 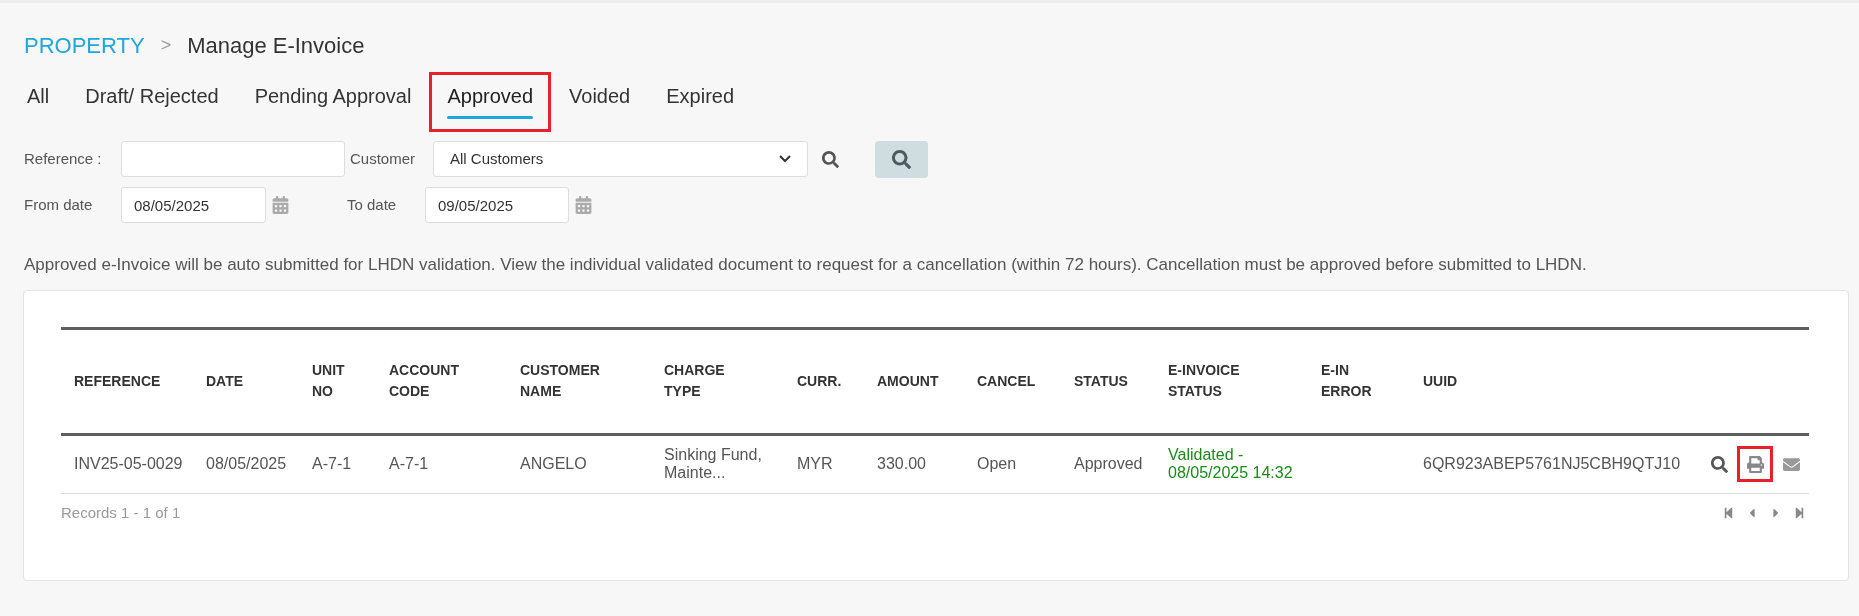 What do you see at coordinates (1006, 381) in the screenshot?
I see `column-header: CANCEL` at bounding box center [1006, 381].